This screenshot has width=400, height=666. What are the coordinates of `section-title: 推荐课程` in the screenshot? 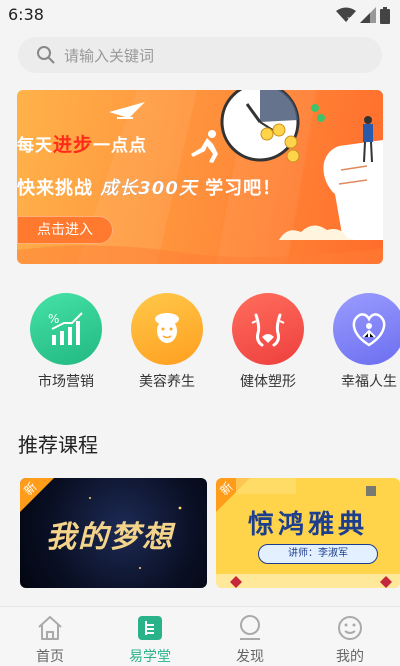 It's located at (58, 445).